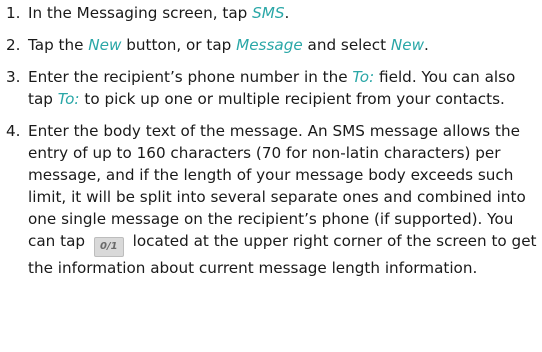 The image size is (542, 352). Describe the element at coordinates (108, 247) in the screenshot. I see `message-length-counter-icon: 0/1` at that location.